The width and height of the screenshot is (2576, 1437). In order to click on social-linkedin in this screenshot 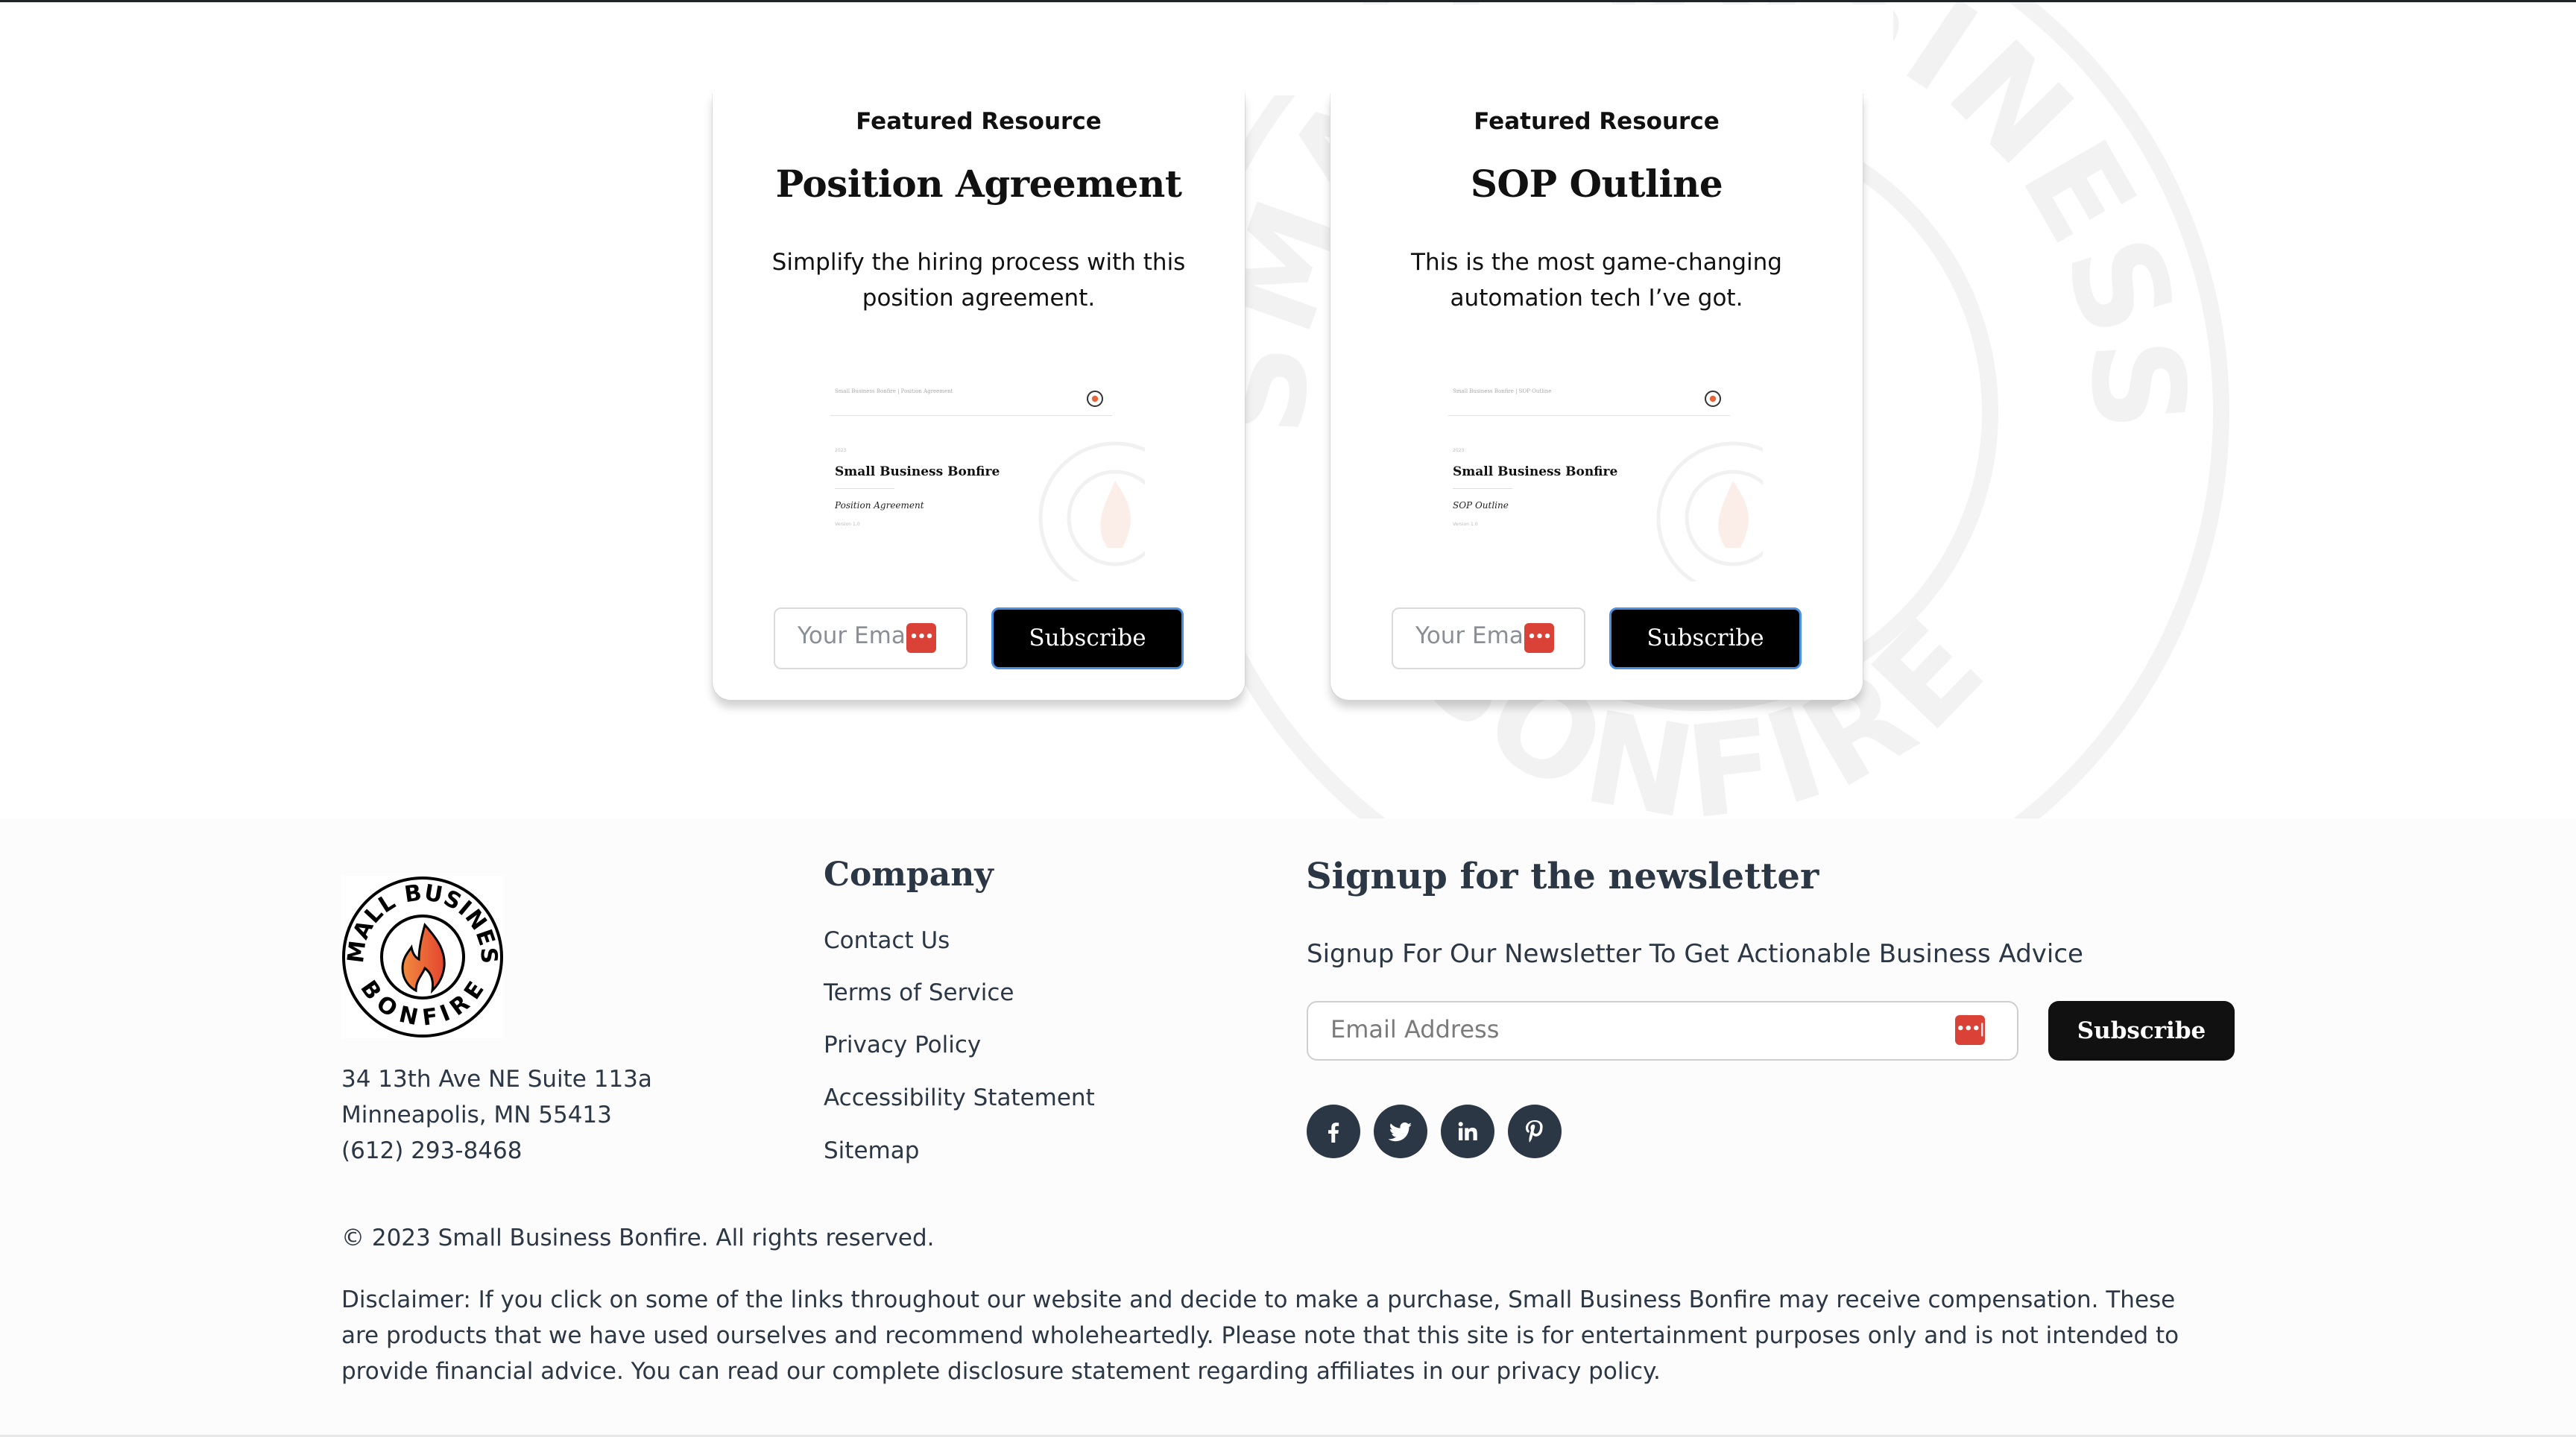, I will do `click(1467, 1132)`.